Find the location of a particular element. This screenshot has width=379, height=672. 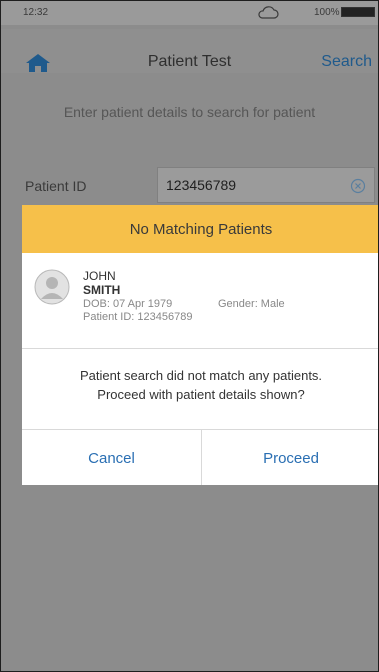

patient-dob: DOB: 07 Apr 1979 is located at coordinates (128, 304).